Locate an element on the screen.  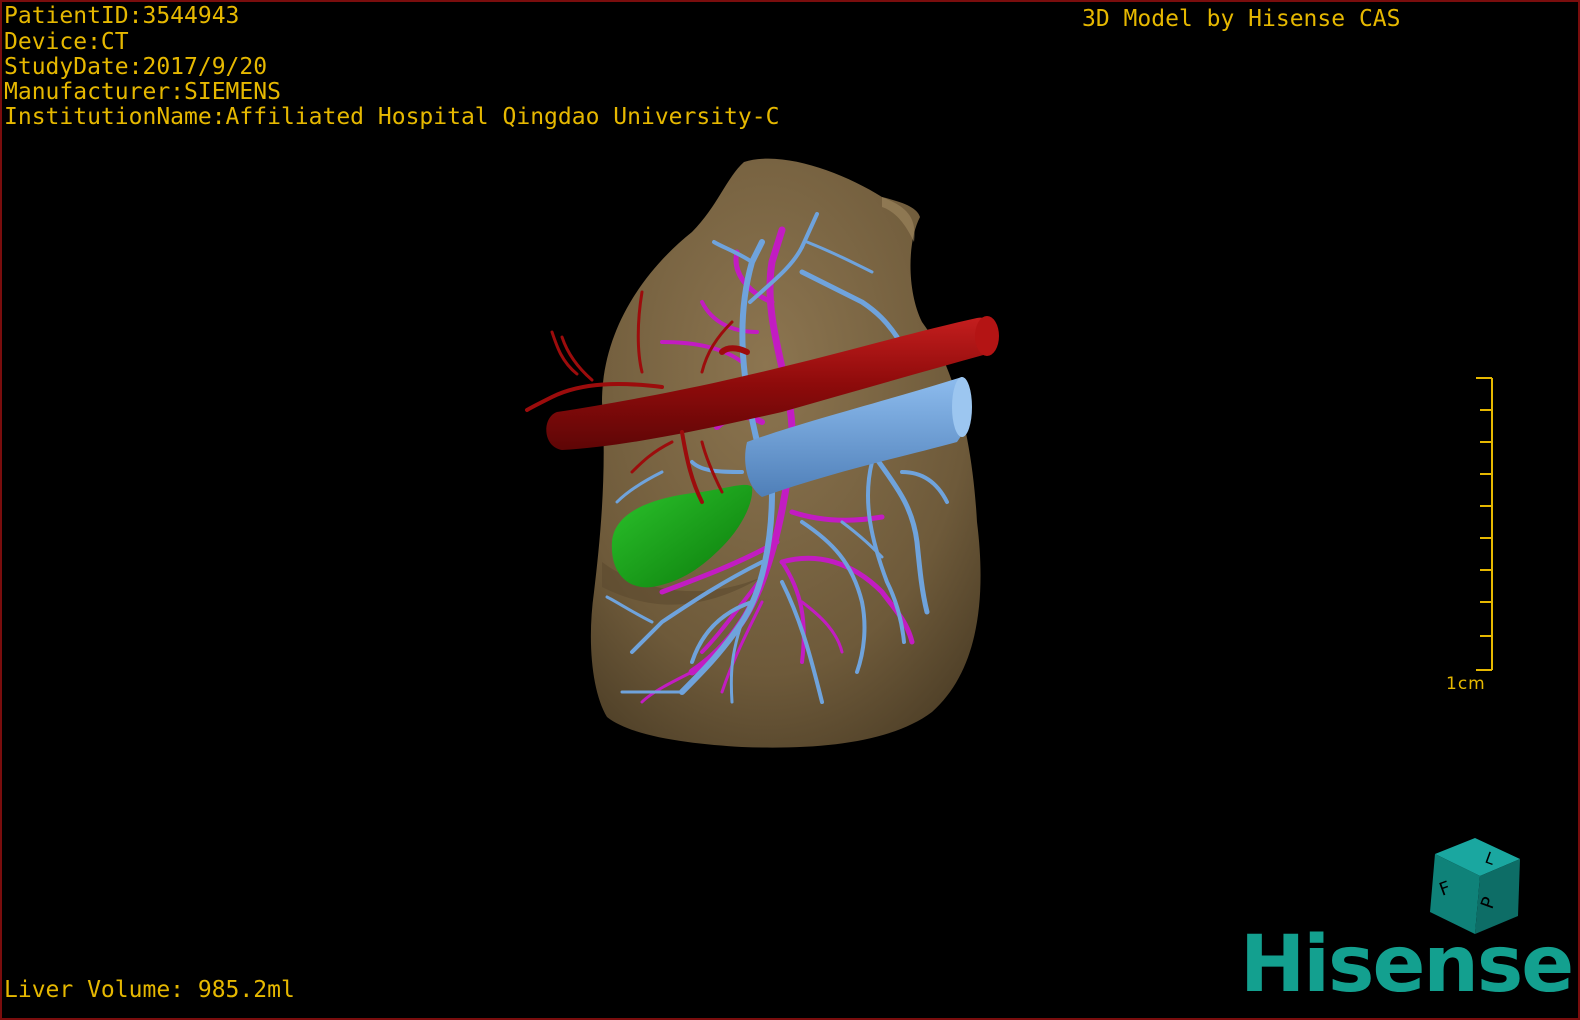
scale-label: 1cm is located at coordinates (1466, 684).